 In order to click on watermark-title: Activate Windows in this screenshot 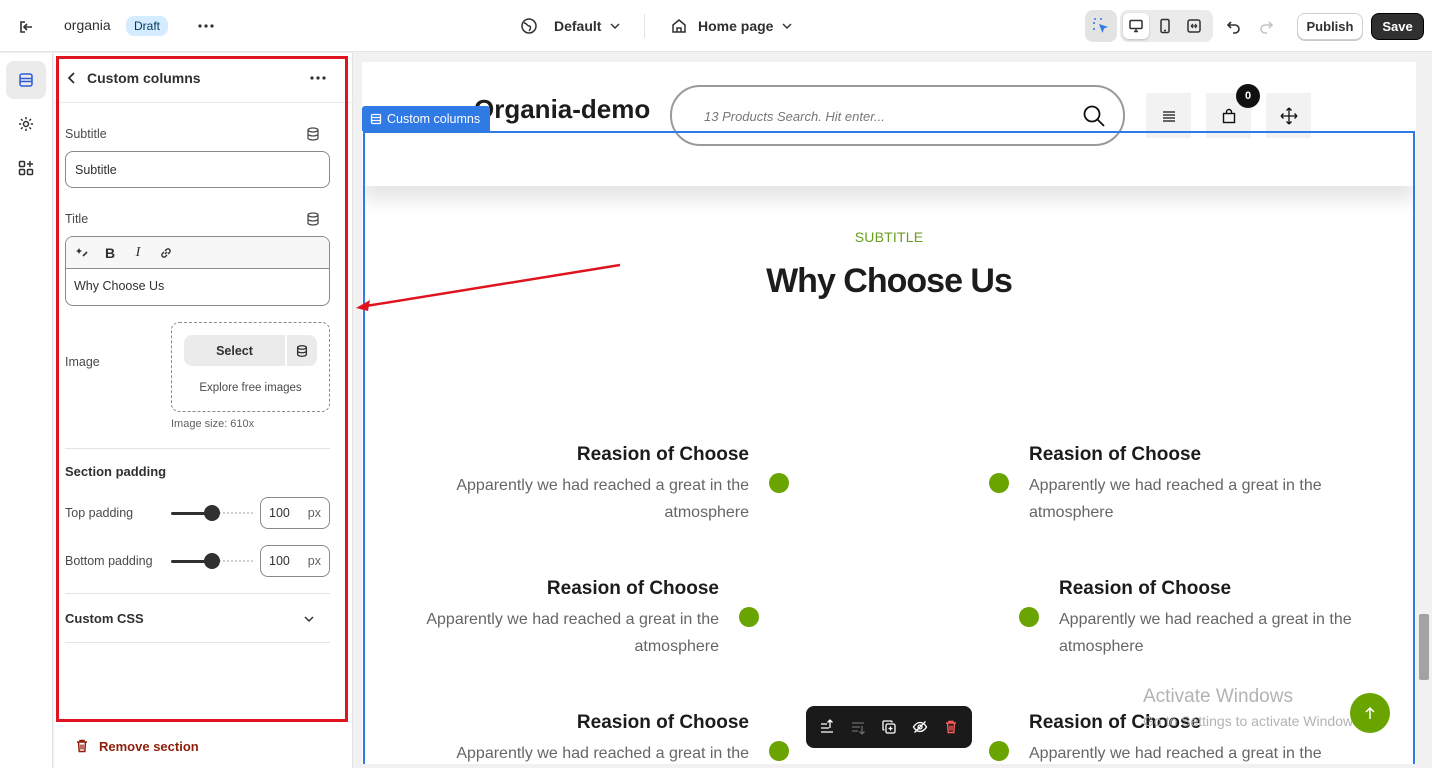, I will do `click(1218, 696)`.